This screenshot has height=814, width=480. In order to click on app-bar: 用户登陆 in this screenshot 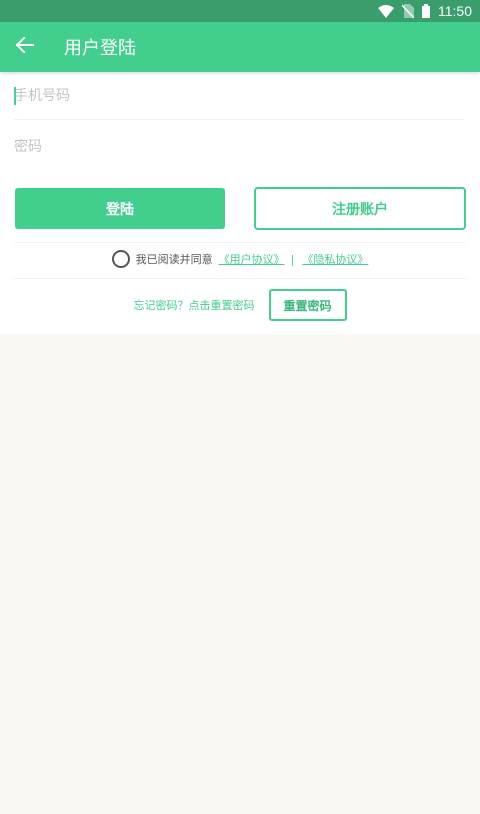, I will do `click(240, 47)`.